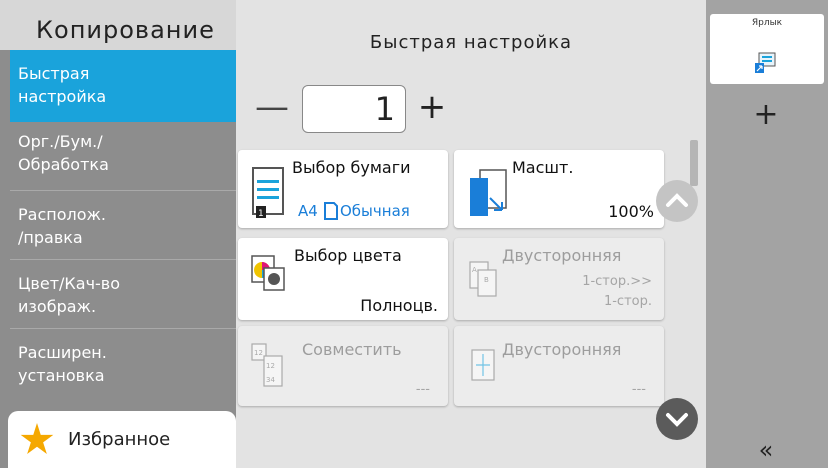  What do you see at coordinates (488, 192) in the screenshot?
I see `zoom-icon` at bounding box center [488, 192].